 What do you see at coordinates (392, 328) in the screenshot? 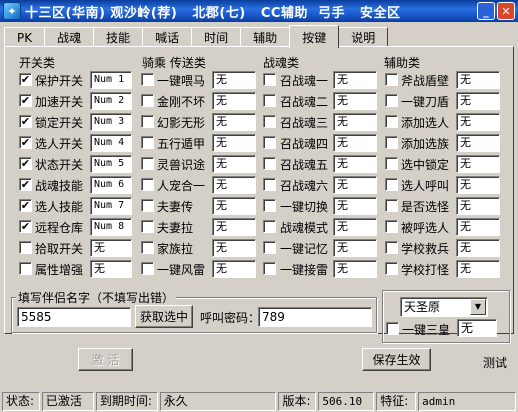
I see `yijian-sanhuang-checkbox` at bounding box center [392, 328].